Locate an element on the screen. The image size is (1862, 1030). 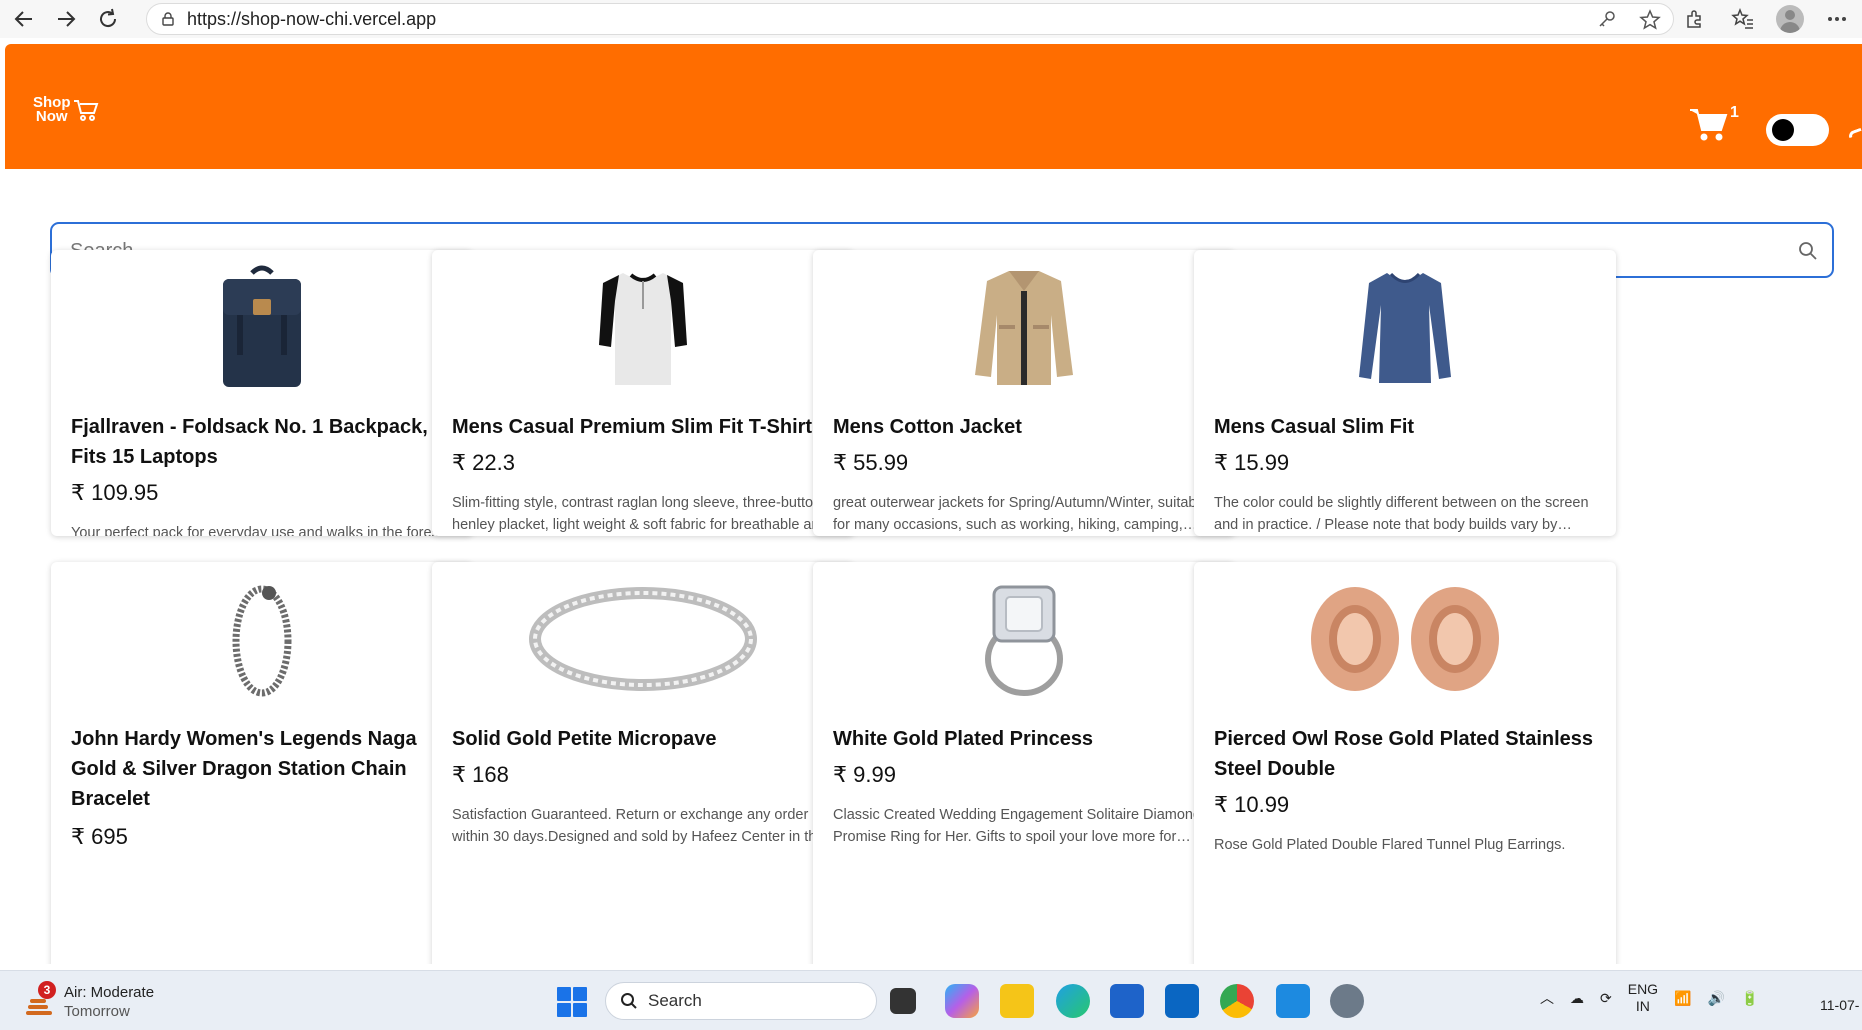
site-info-icon is located at coordinates (168, 19).